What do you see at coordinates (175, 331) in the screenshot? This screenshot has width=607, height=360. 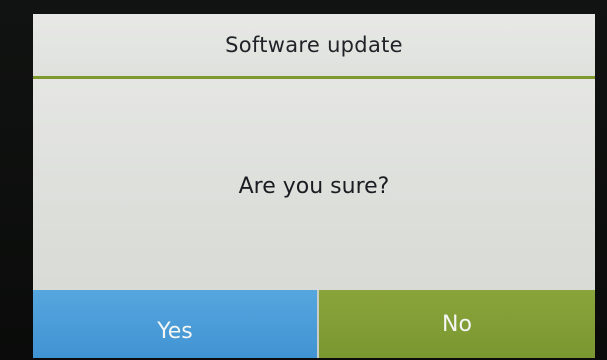 I see `yes-button-label: Yes` at bounding box center [175, 331].